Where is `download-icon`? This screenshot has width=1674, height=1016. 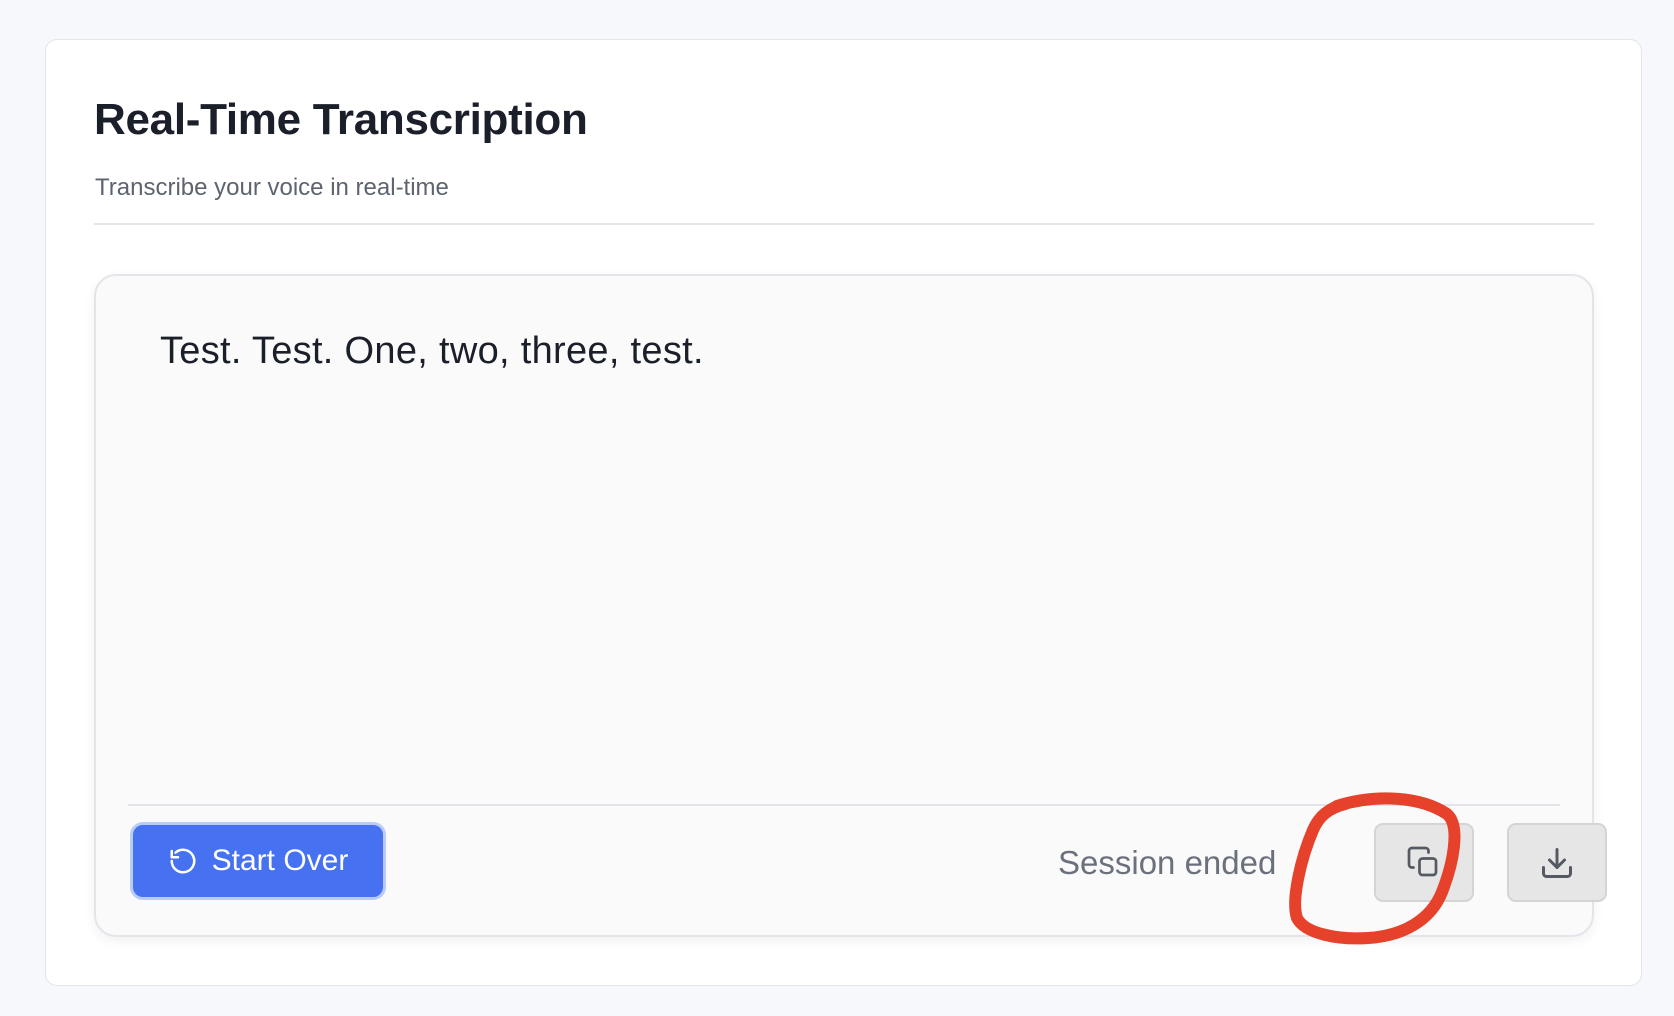 download-icon is located at coordinates (1557, 863).